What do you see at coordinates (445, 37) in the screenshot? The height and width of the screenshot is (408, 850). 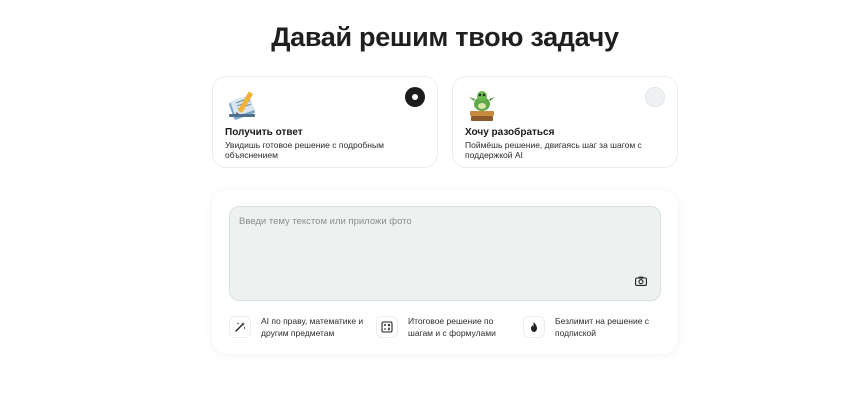 I see `page-title: Давай решим твою задачу` at bounding box center [445, 37].